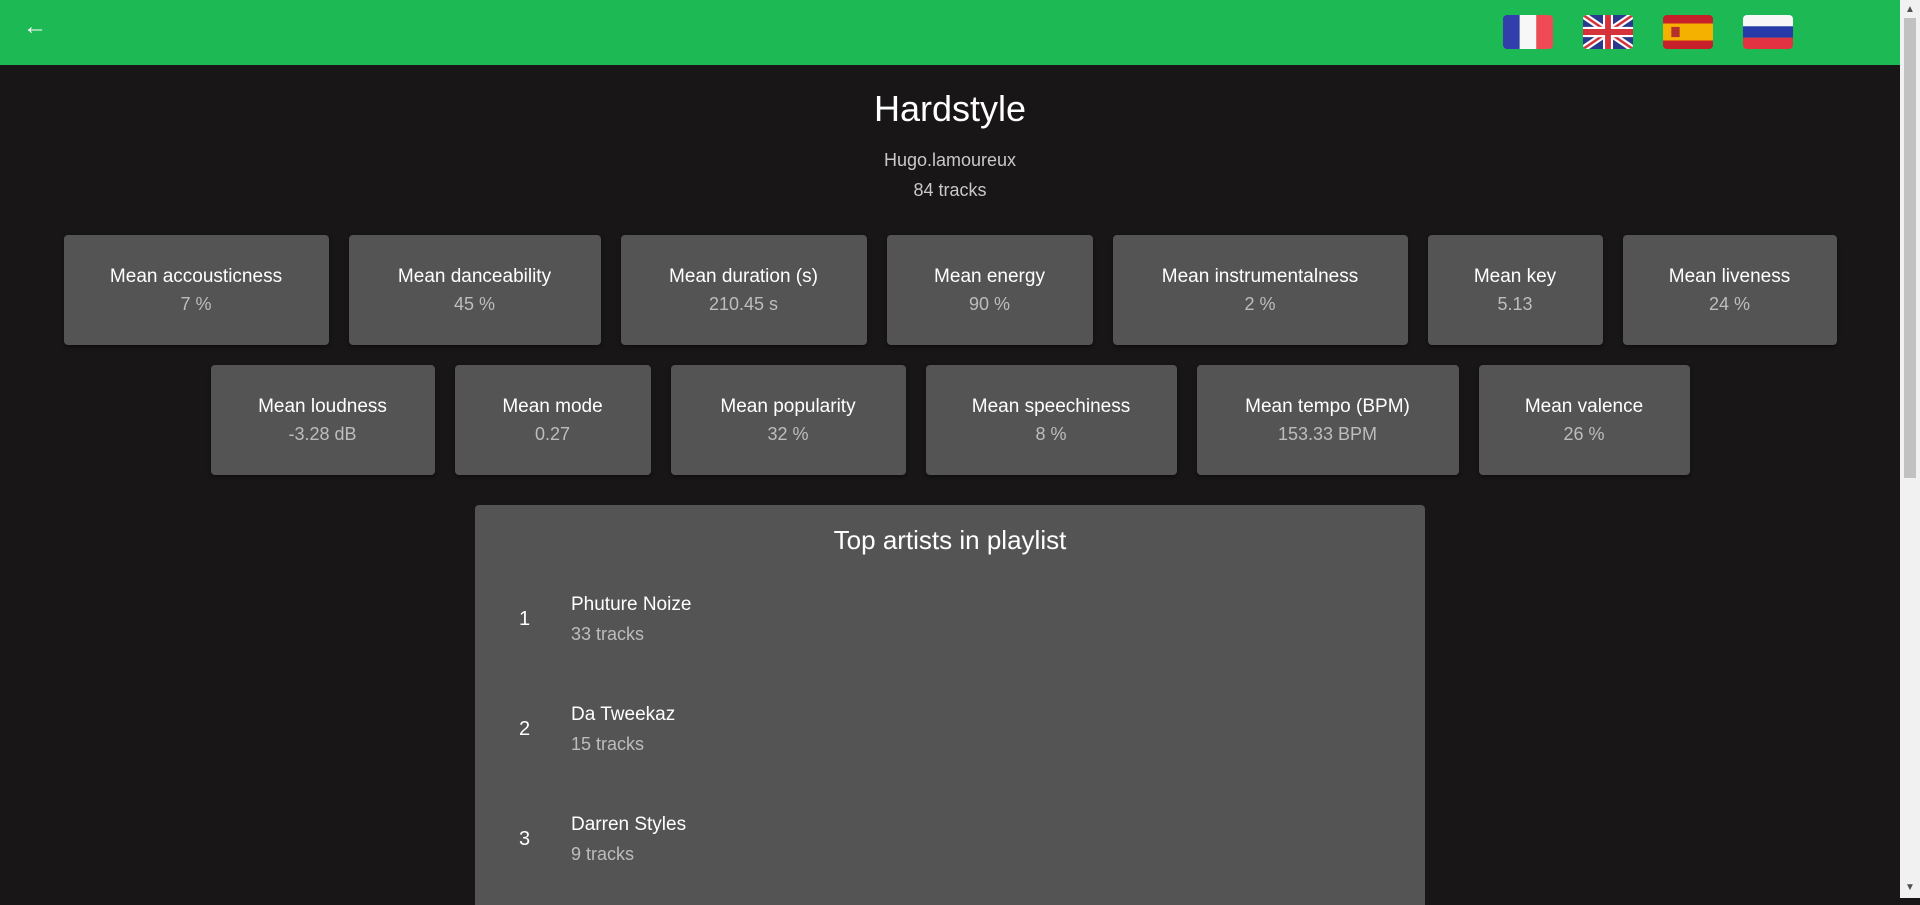 The height and width of the screenshot is (905, 1920). Describe the element at coordinates (552, 406) in the screenshot. I see `stat-label: Mean mode` at that location.